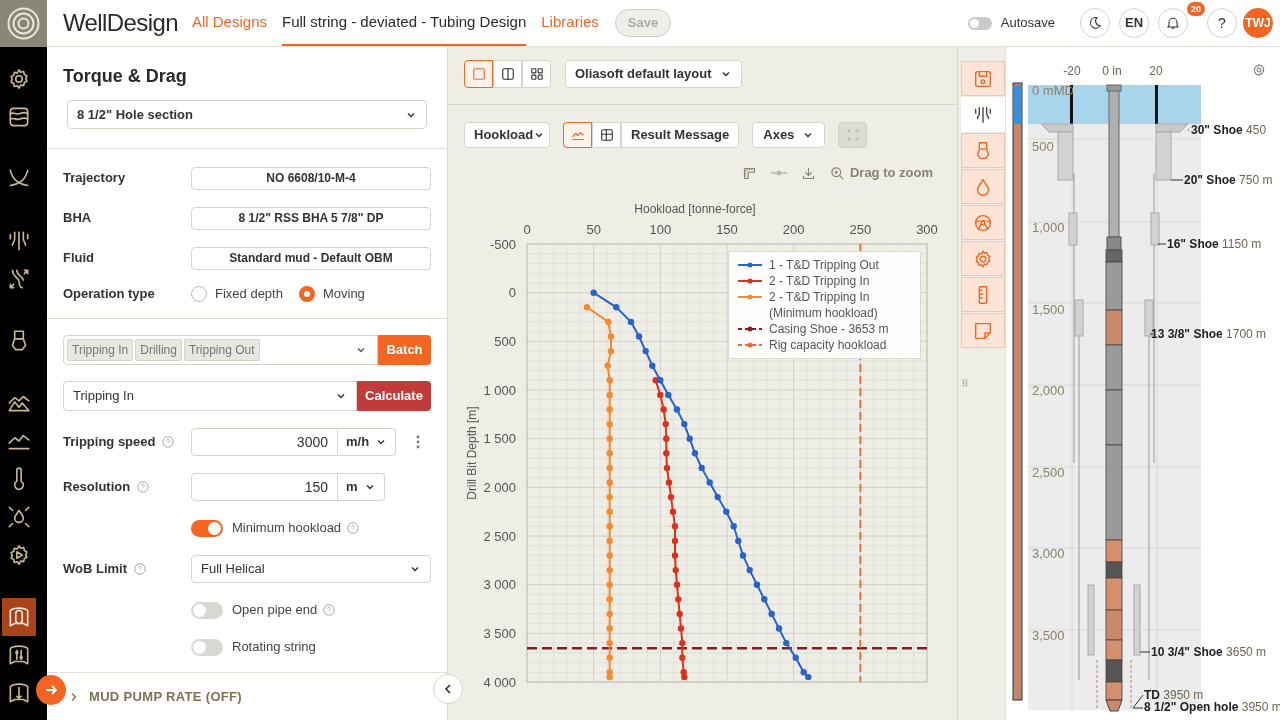 This screenshot has width=1280, height=720. Describe the element at coordinates (311, 218) in the screenshot. I see `field-value: 8 1/2" RSS BHA 5 7/8" DP` at that location.